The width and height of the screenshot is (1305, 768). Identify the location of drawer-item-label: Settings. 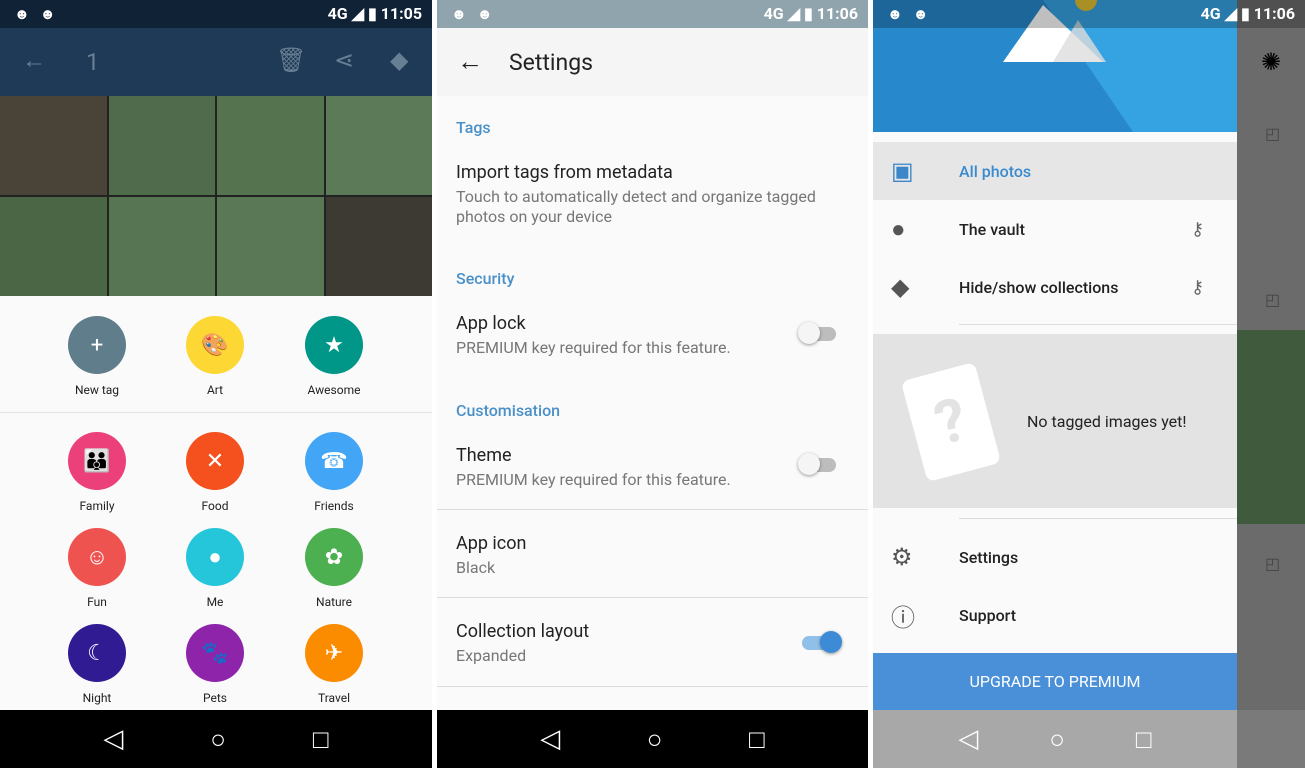
(989, 557).